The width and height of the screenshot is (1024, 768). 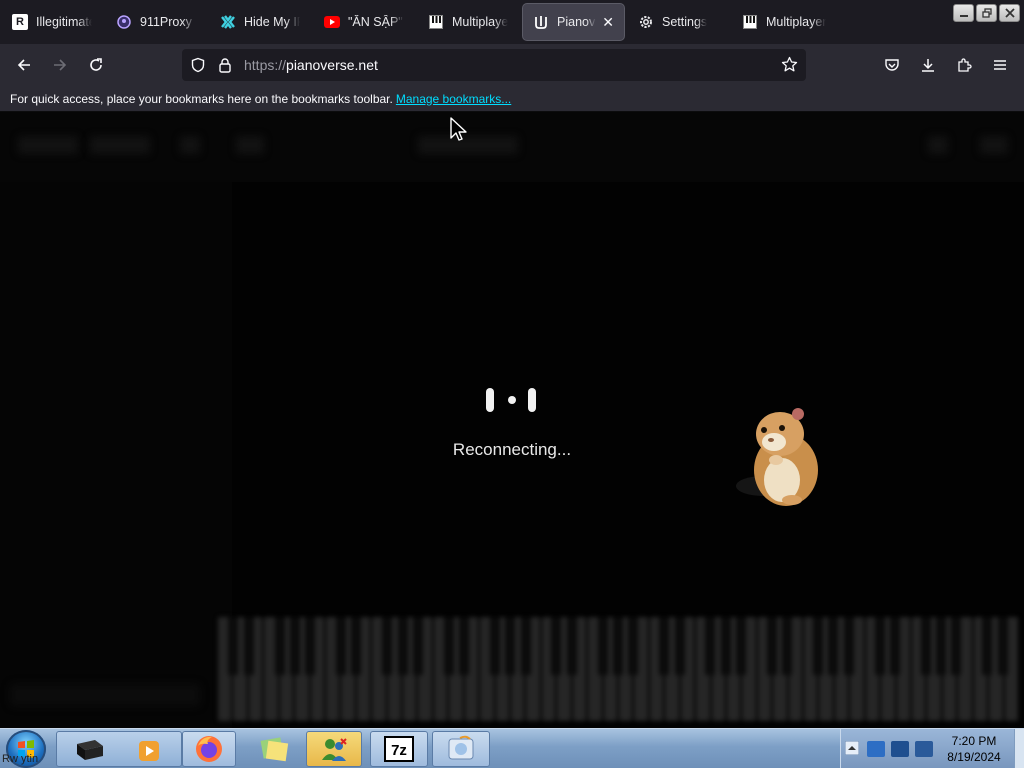 What do you see at coordinates (265, 65) in the screenshot?
I see `url-protocol: https://` at bounding box center [265, 65].